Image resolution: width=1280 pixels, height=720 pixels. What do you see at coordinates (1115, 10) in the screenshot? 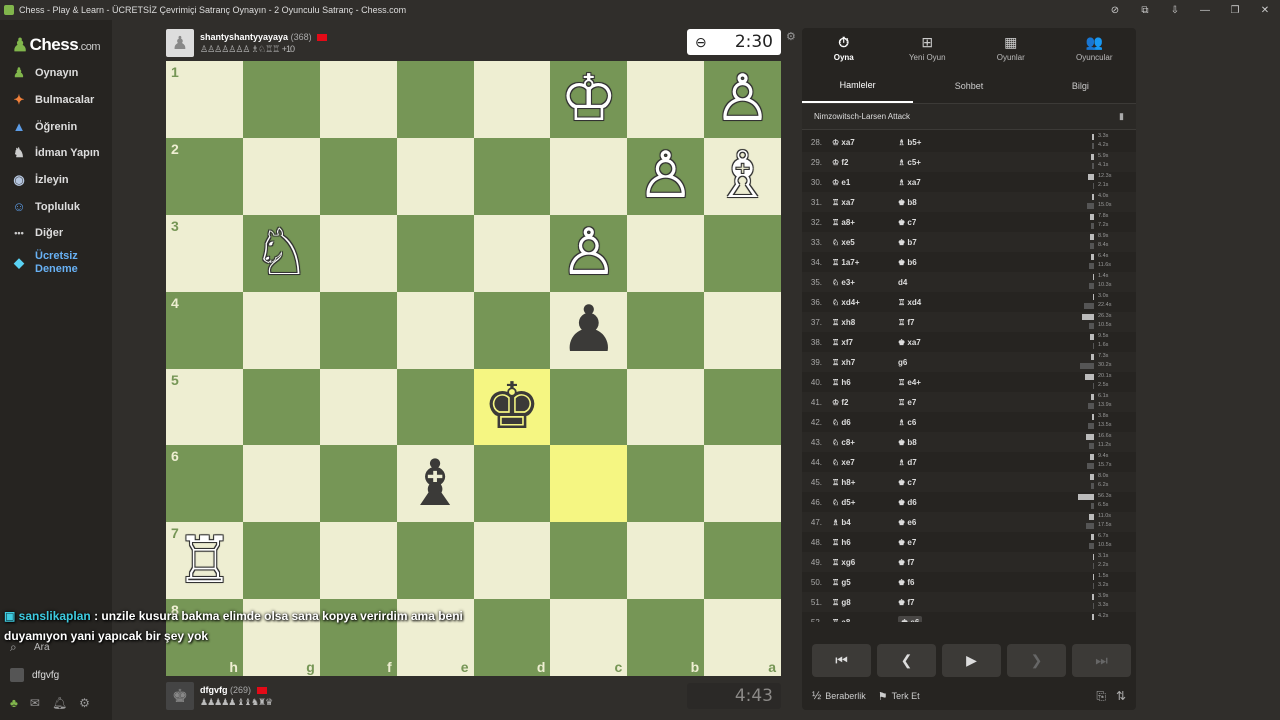
I see `eye-off-icon: ⊘` at bounding box center [1115, 10].